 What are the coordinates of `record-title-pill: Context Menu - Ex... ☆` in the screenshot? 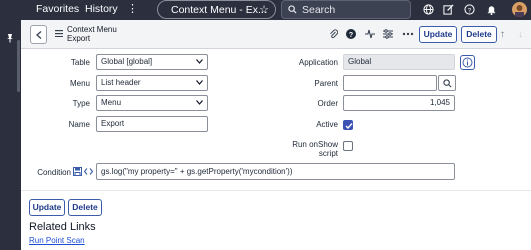 It's located at (216, 9).